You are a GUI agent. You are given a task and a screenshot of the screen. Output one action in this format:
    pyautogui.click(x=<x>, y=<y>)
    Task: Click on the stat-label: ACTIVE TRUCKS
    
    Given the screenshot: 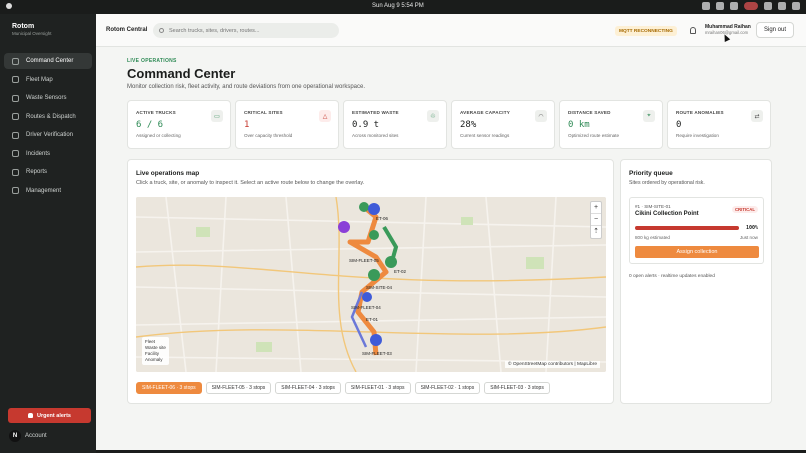 What is the action you would take?
    pyautogui.click(x=156, y=112)
    